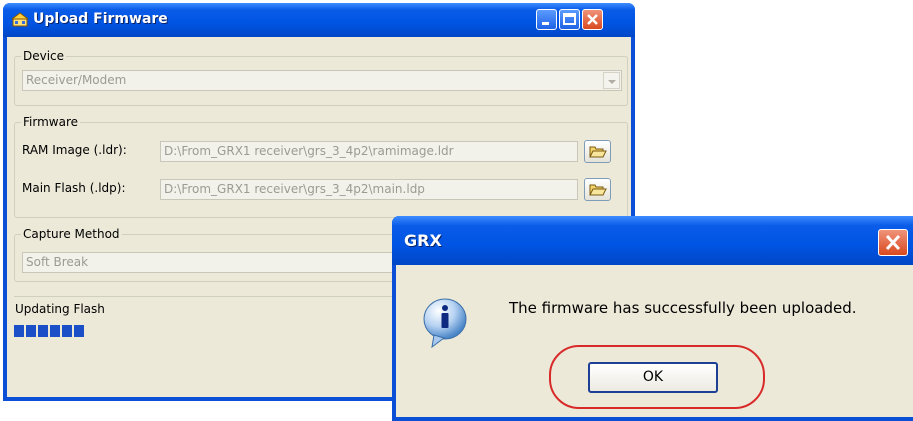 This screenshot has height=421, width=913. I want to click on app-icon, so click(20, 19).